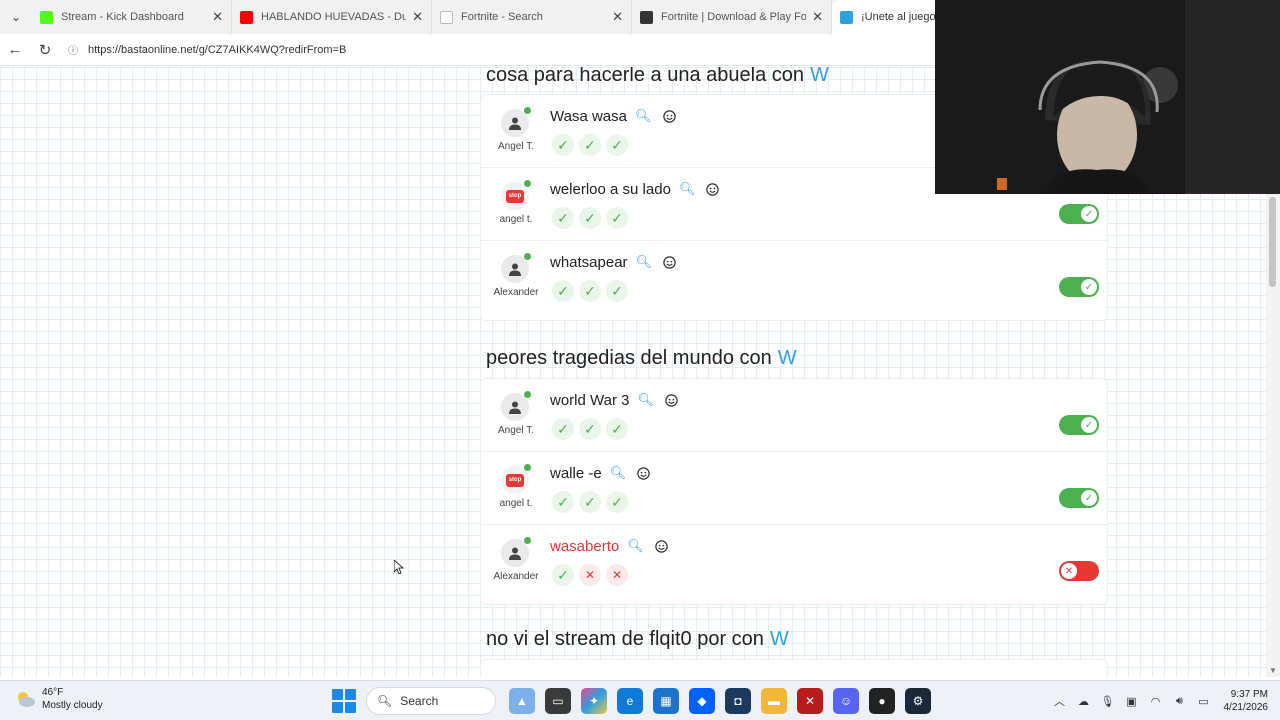 This screenshot has width=1280, height=720. Describe the element at coordinates (1272, 242) in the screenshot. I see `scrollbar-thumb` at that location.